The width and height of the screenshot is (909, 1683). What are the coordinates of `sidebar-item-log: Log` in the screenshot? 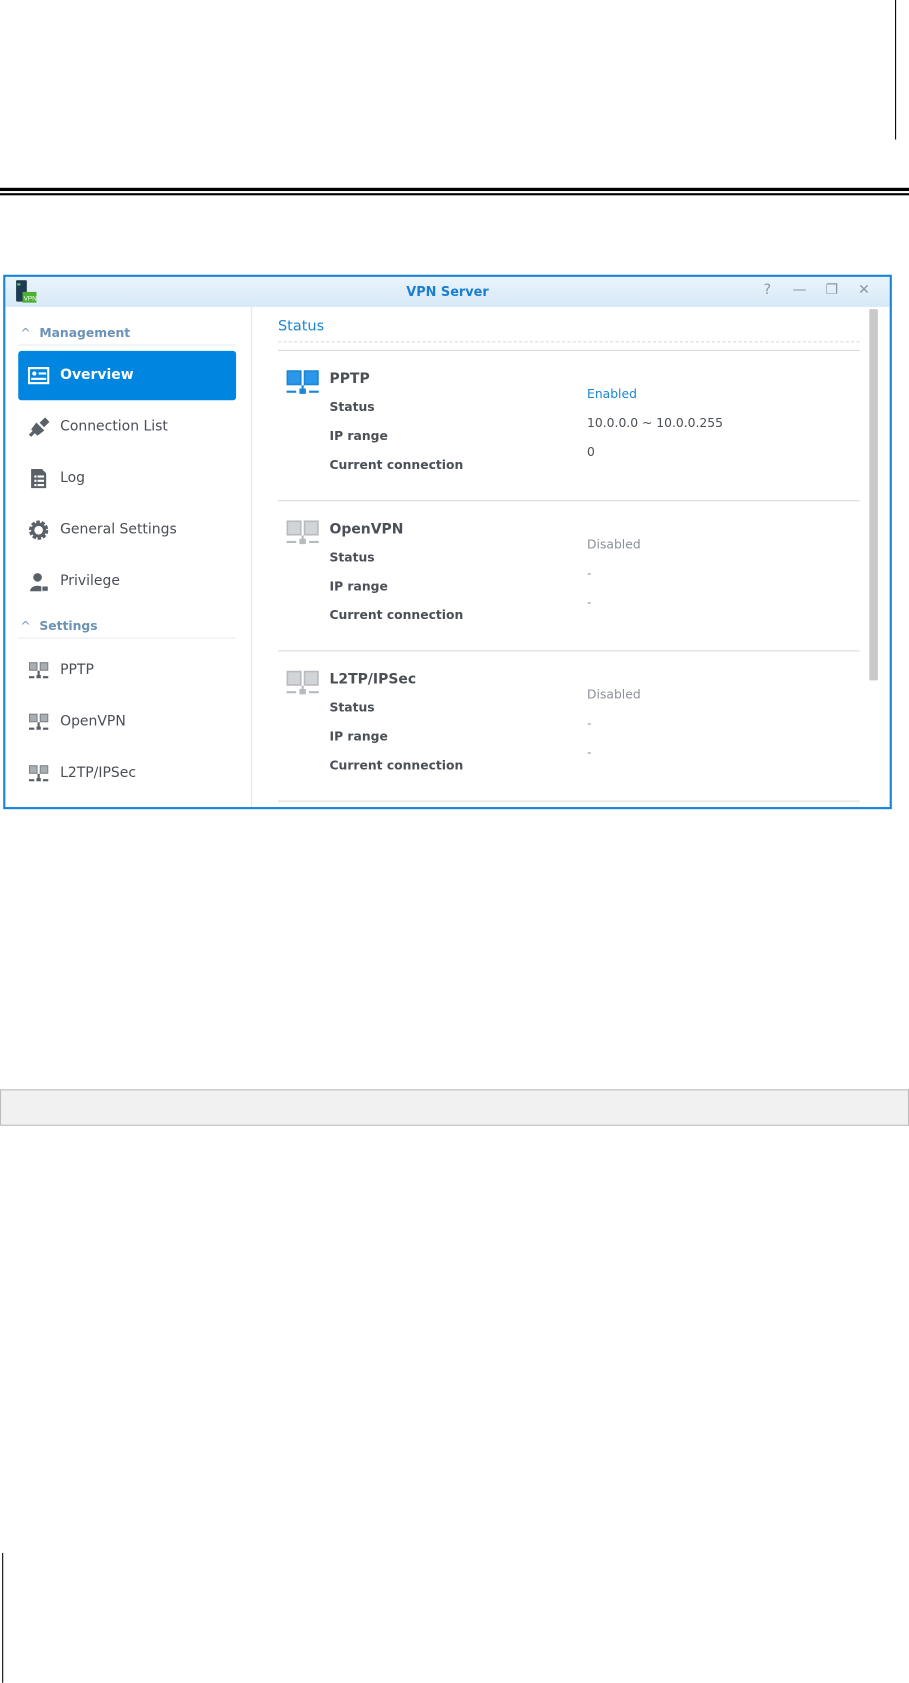 It's located at (127, 478).